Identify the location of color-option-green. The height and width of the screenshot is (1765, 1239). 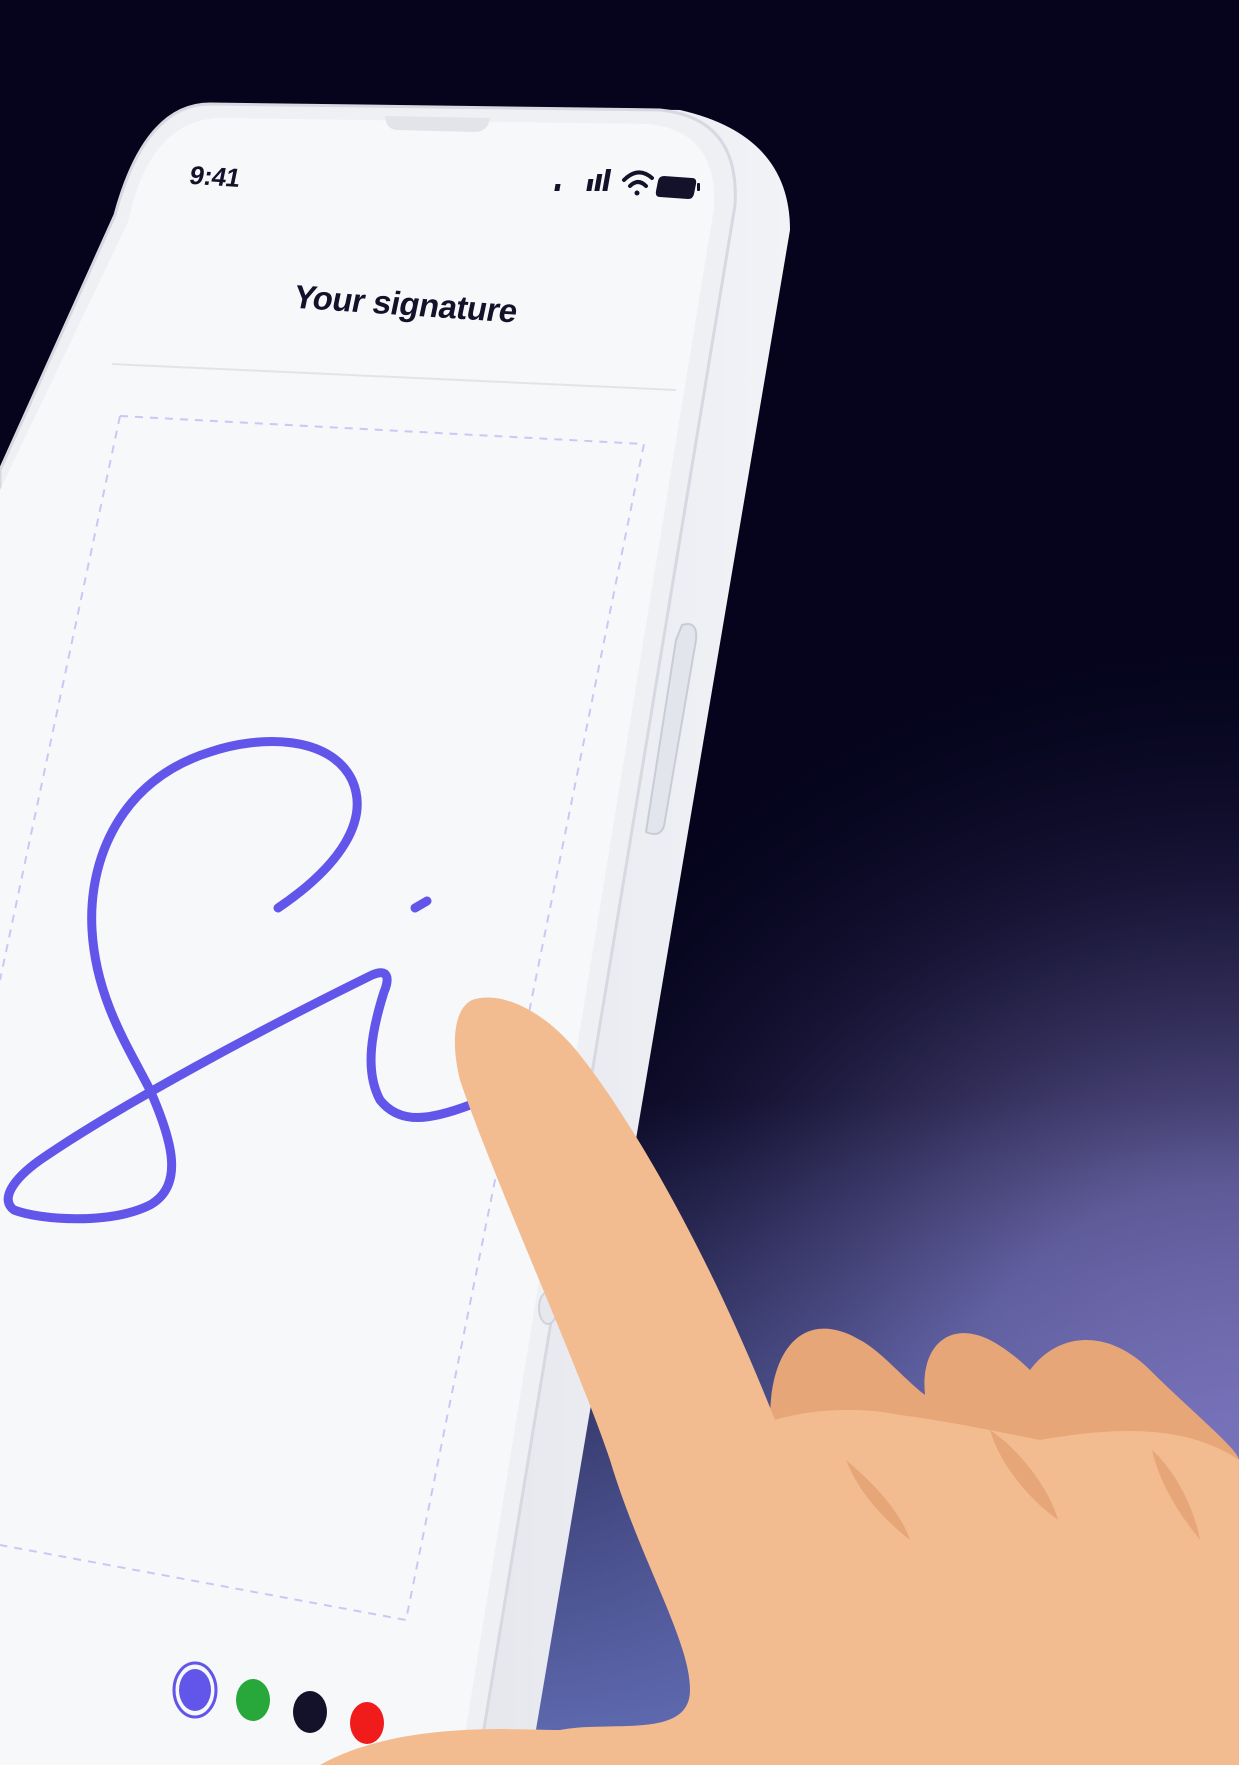
(253, 1700).